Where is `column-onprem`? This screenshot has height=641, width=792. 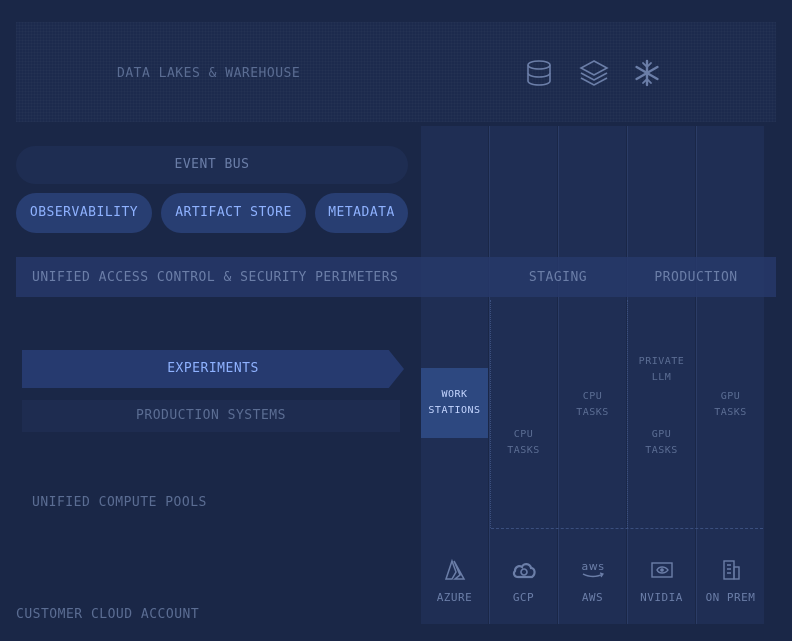
column-onprem is located at coordinates (730, 375).